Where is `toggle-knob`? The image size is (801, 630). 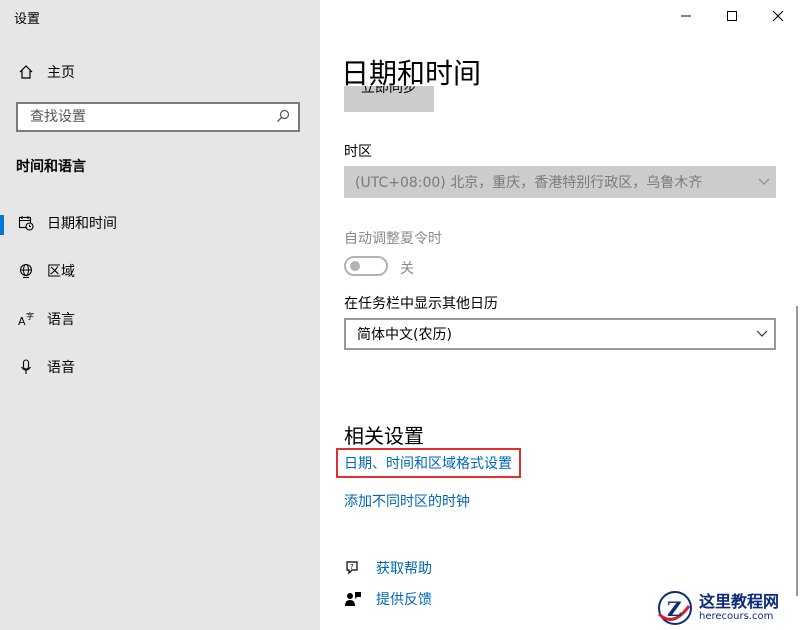
toggle-knob is located at coordinates (355, 266).